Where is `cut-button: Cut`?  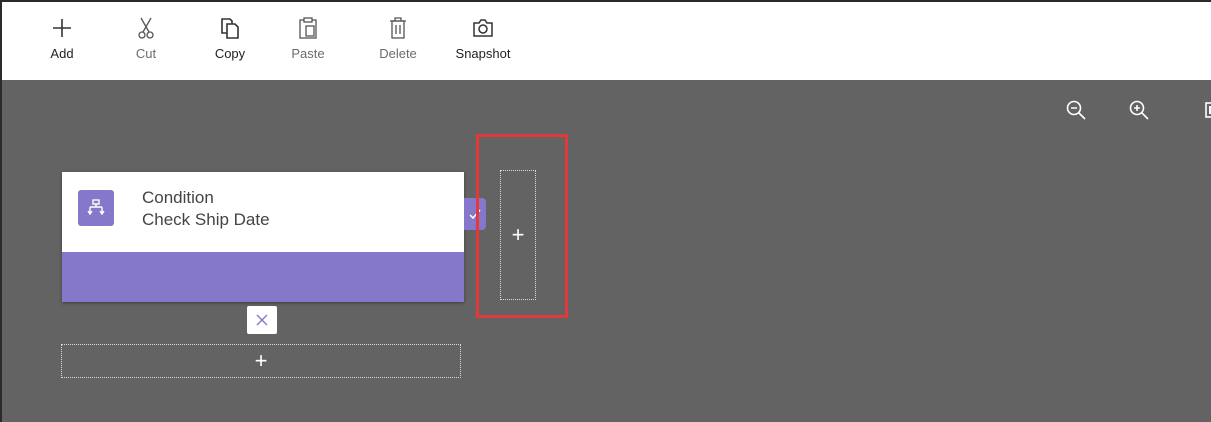
cut-button: Cut is located at coordinates (146, 44).